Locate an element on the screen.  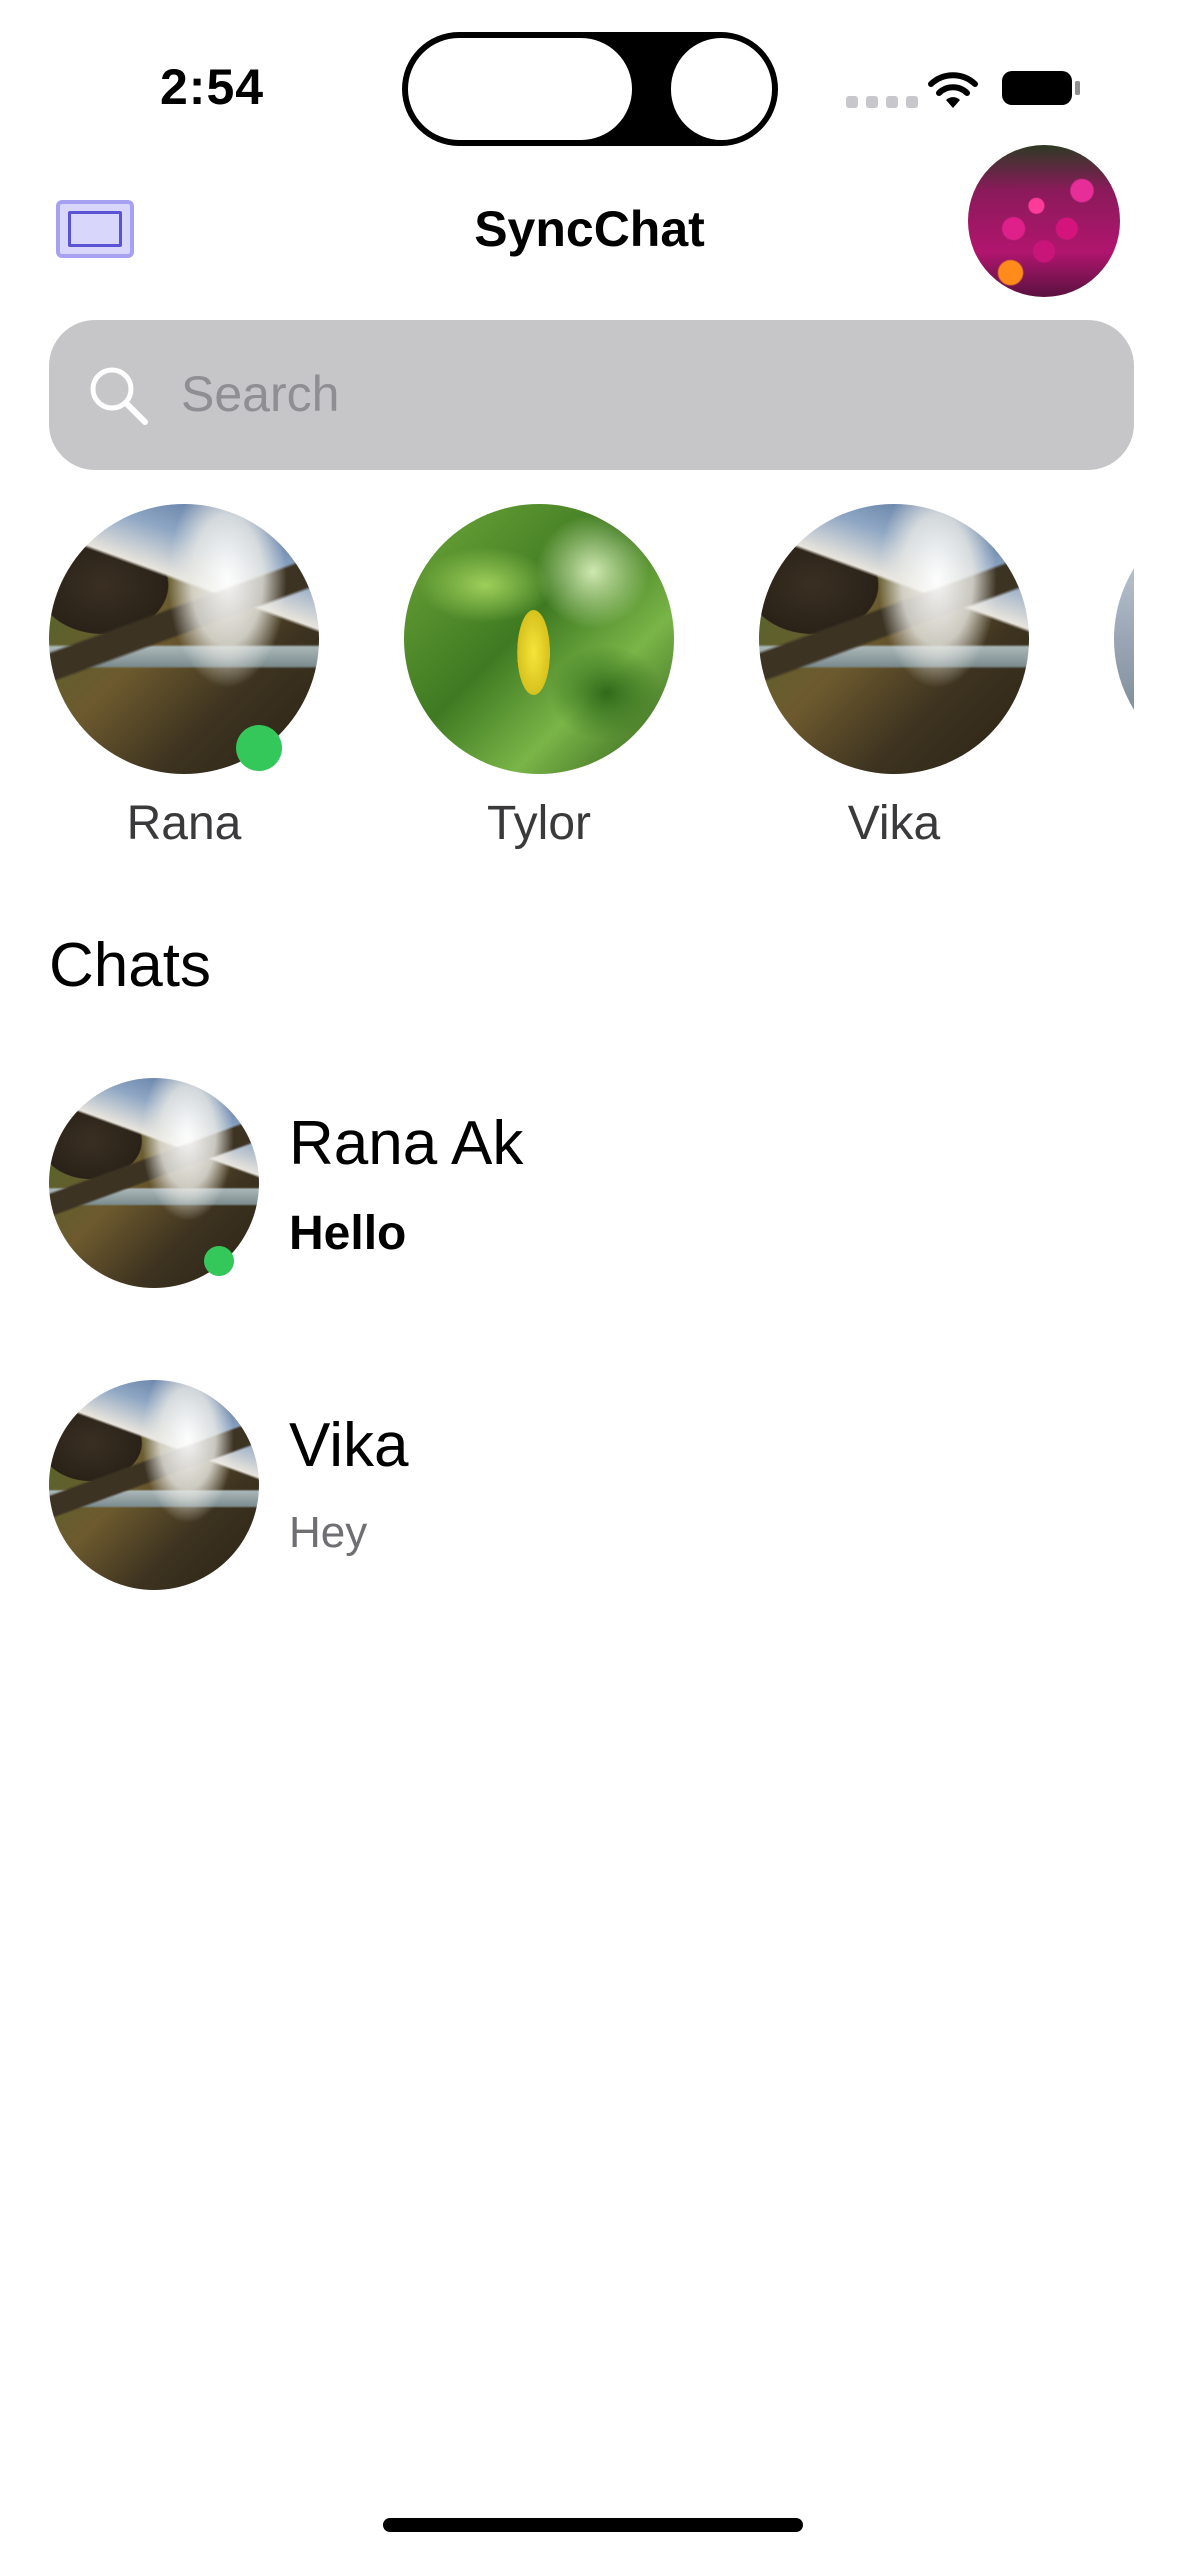
story-tylor: Tylor is located at coordinates (539, 684).